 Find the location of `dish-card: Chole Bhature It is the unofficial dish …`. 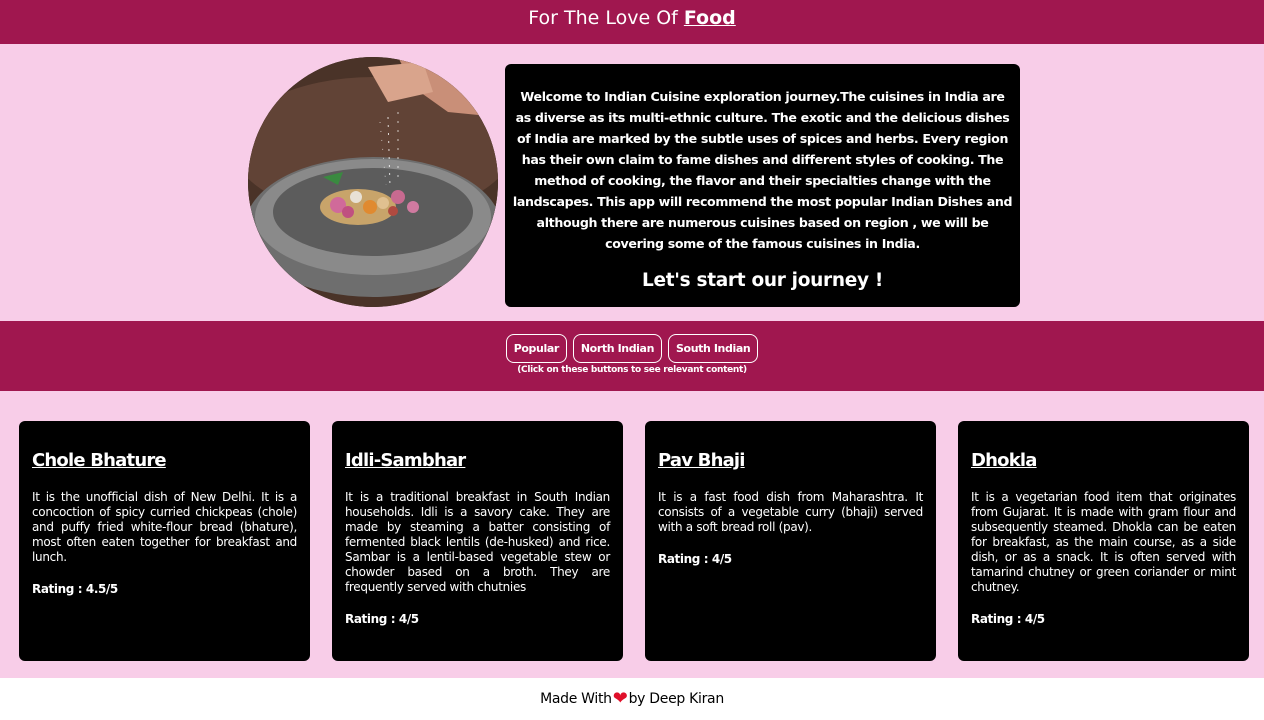

dish-card: Chole Bhature It is the unofficial dish … is located at coordinates (164, 541).